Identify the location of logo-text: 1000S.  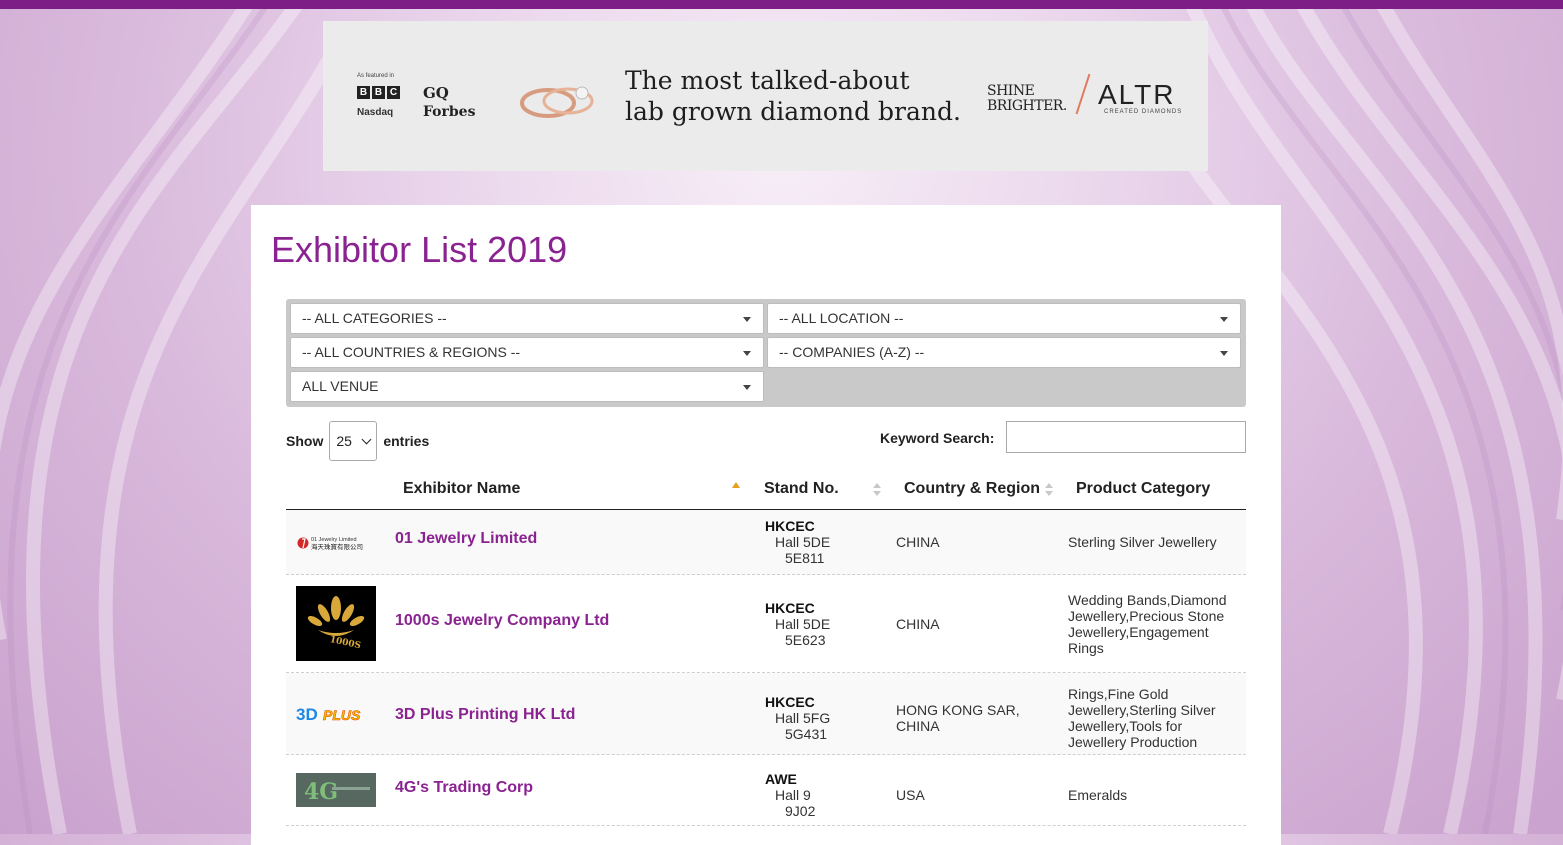
(345, 643).